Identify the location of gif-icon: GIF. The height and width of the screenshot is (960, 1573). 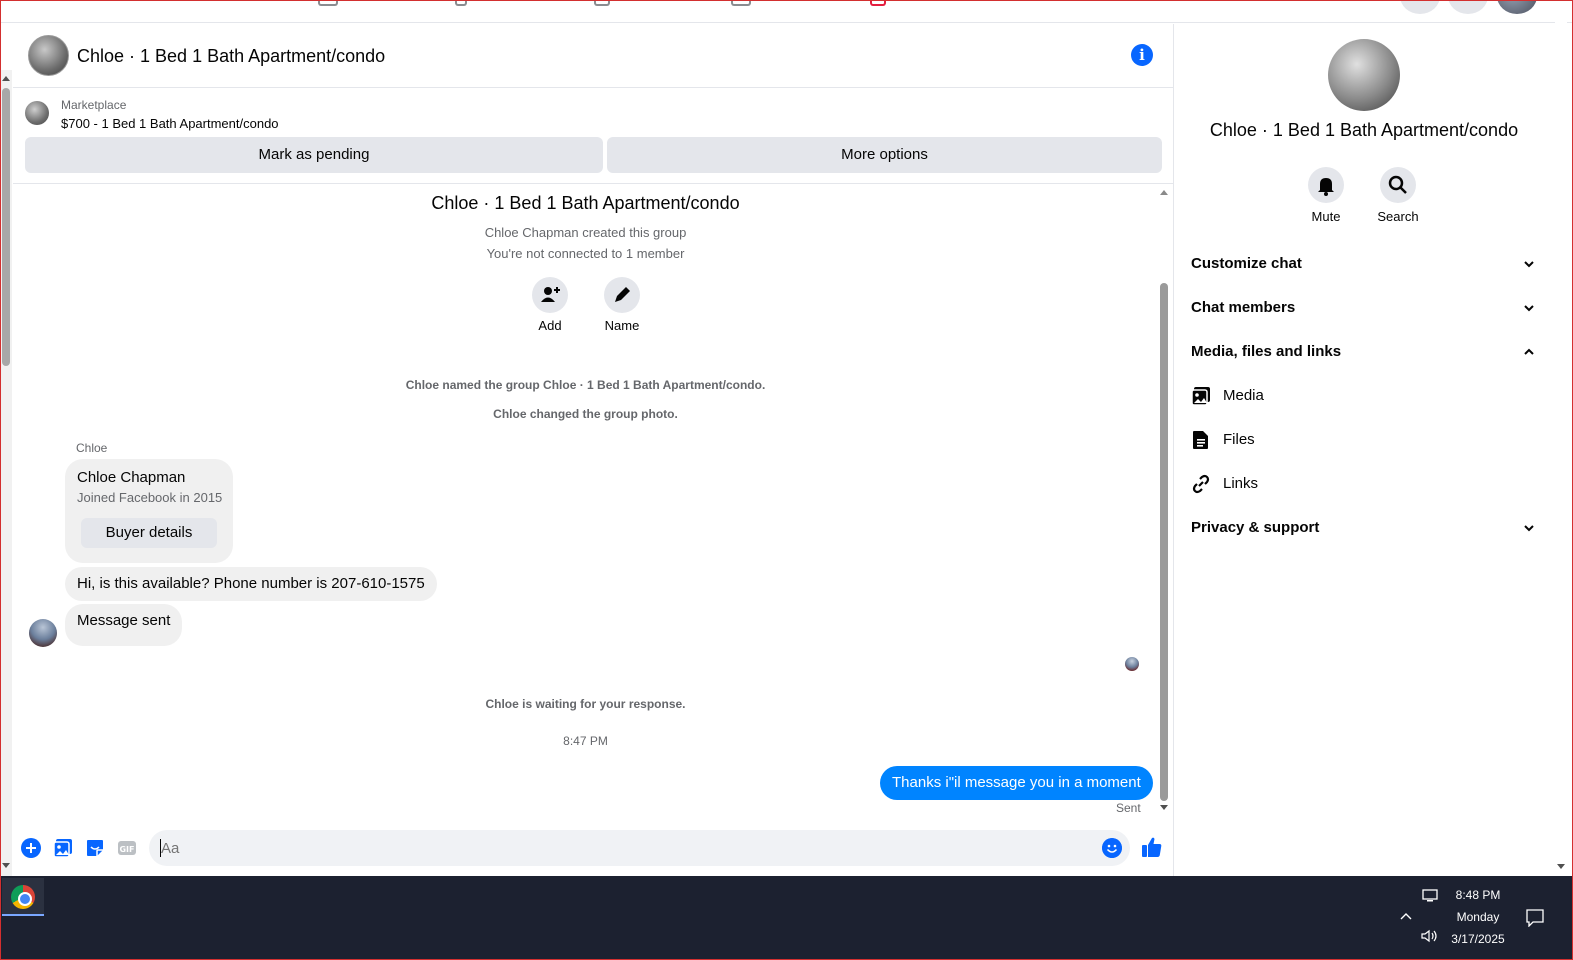
(127, 848).